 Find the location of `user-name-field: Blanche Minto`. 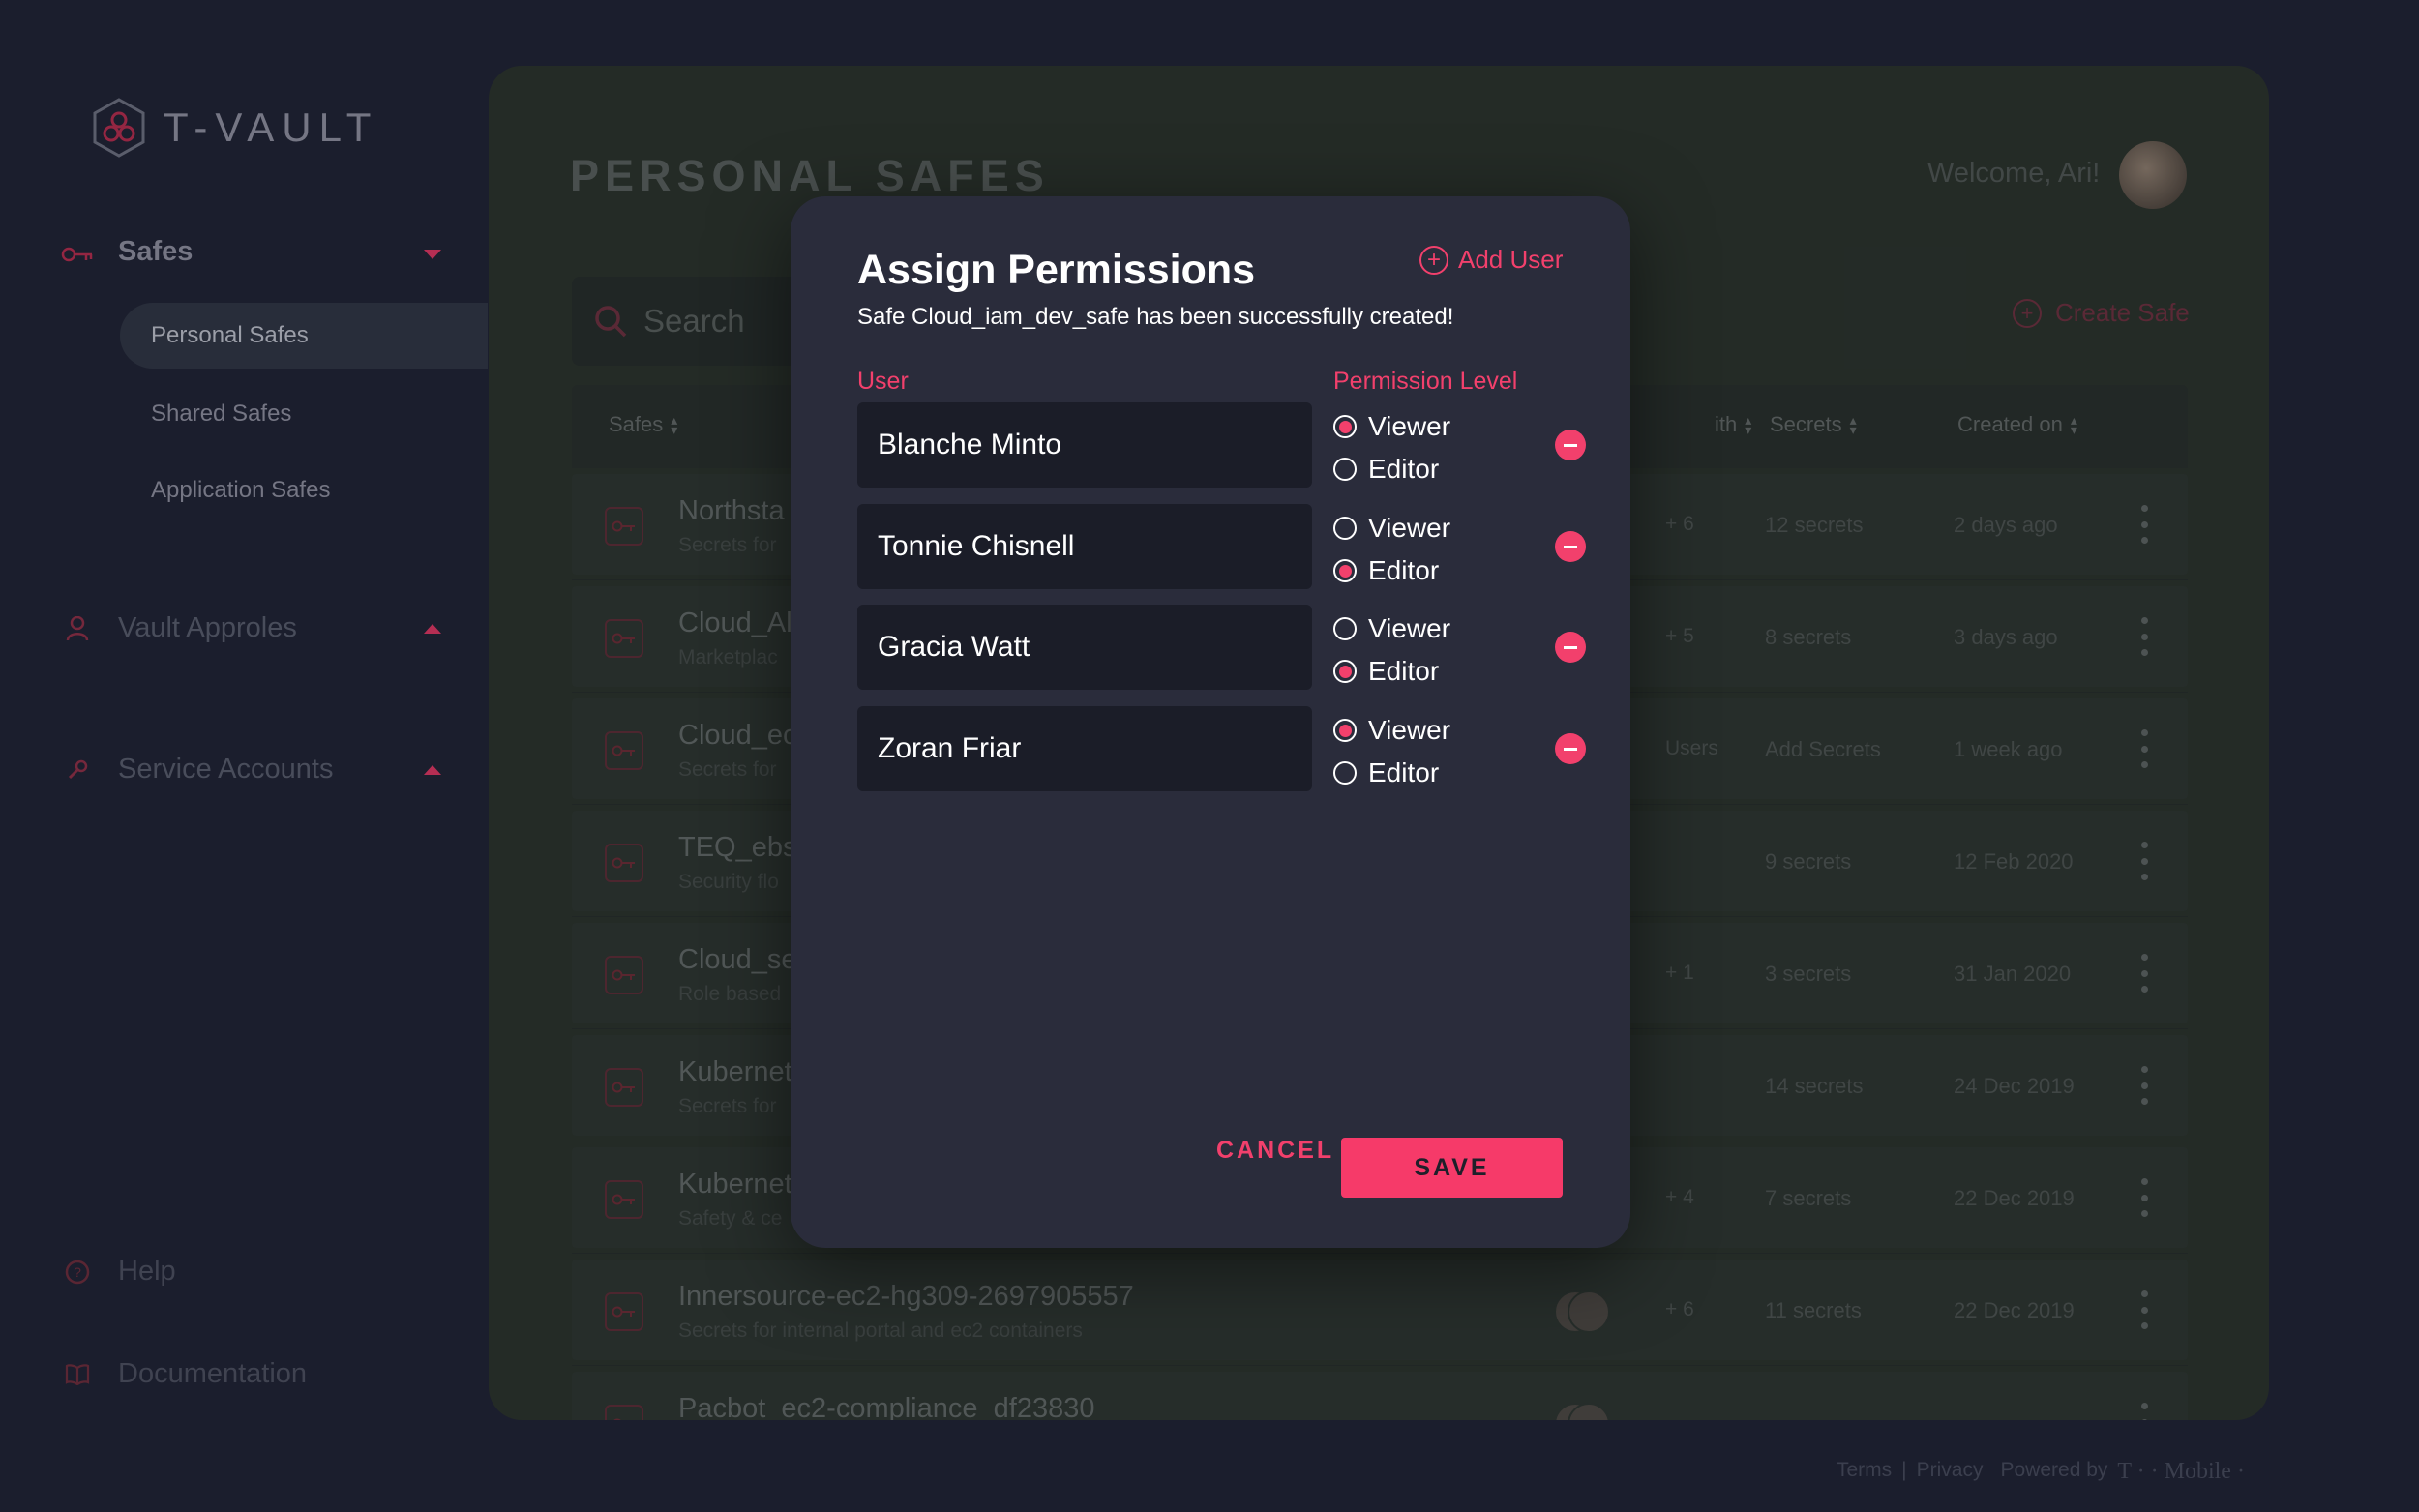

user-name-field: Blanche Minto is located at coordinates (1085, 445).